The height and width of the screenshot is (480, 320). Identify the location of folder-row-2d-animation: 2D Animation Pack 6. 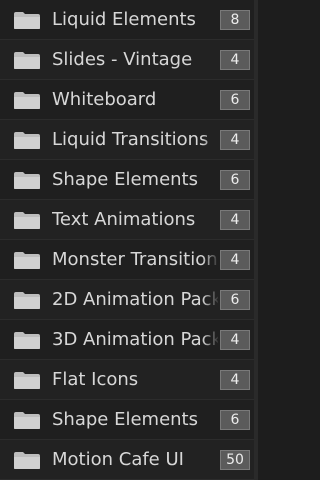
(129, 300).